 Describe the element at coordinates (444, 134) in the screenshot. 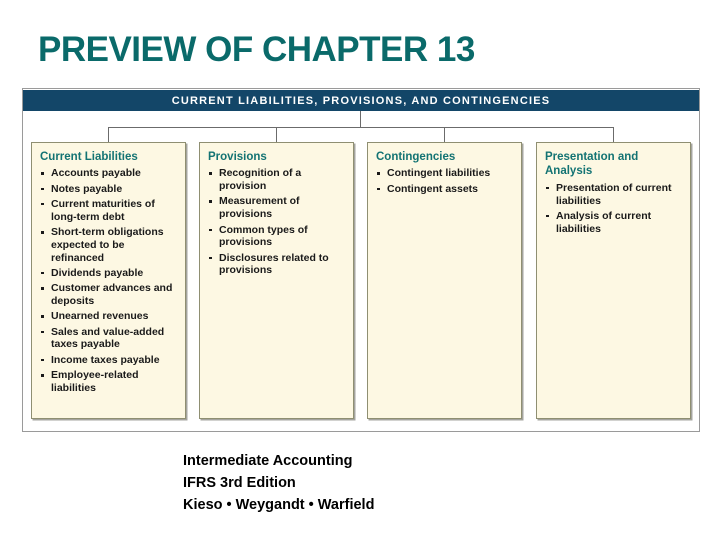

I see `connector-drop-contingencies` at that location.